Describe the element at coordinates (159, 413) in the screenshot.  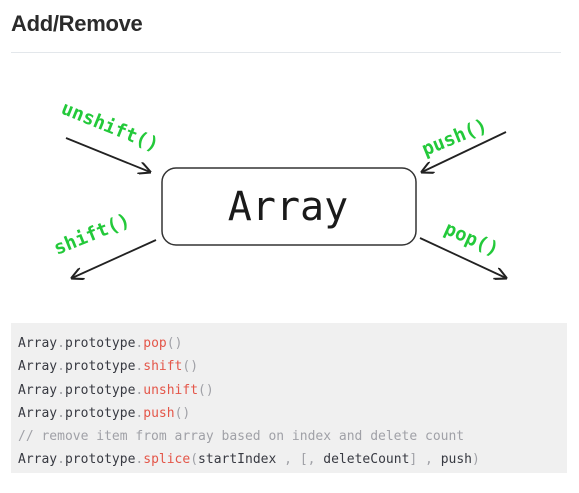
I see `code-method: push` at that location.